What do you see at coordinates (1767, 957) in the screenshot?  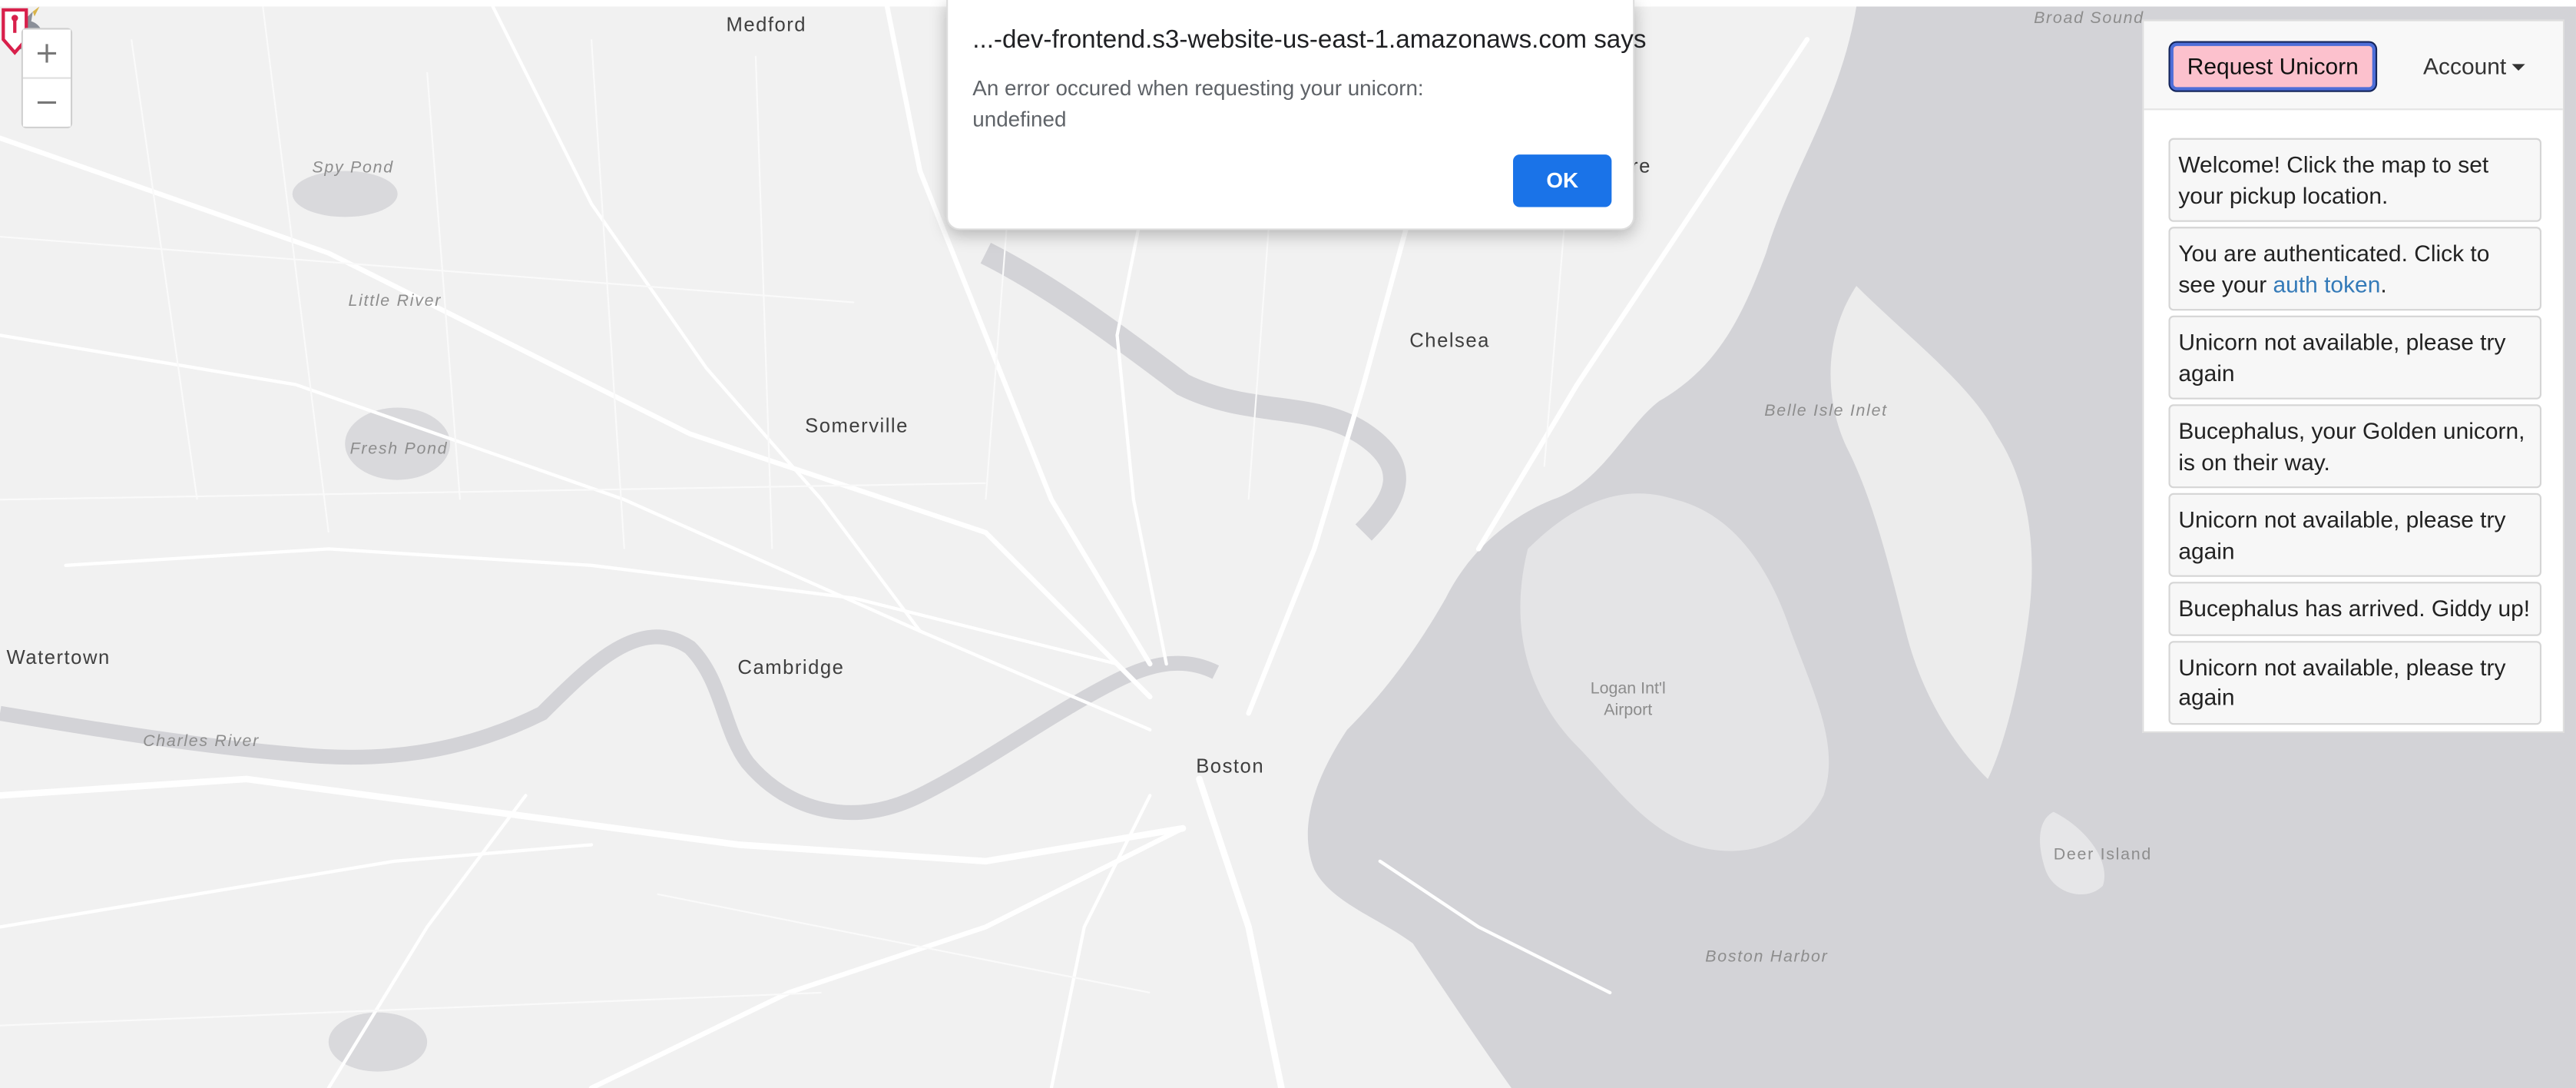 I see `label-boston-harbor: Boston Harbor` at bounding box center [1767, 957].